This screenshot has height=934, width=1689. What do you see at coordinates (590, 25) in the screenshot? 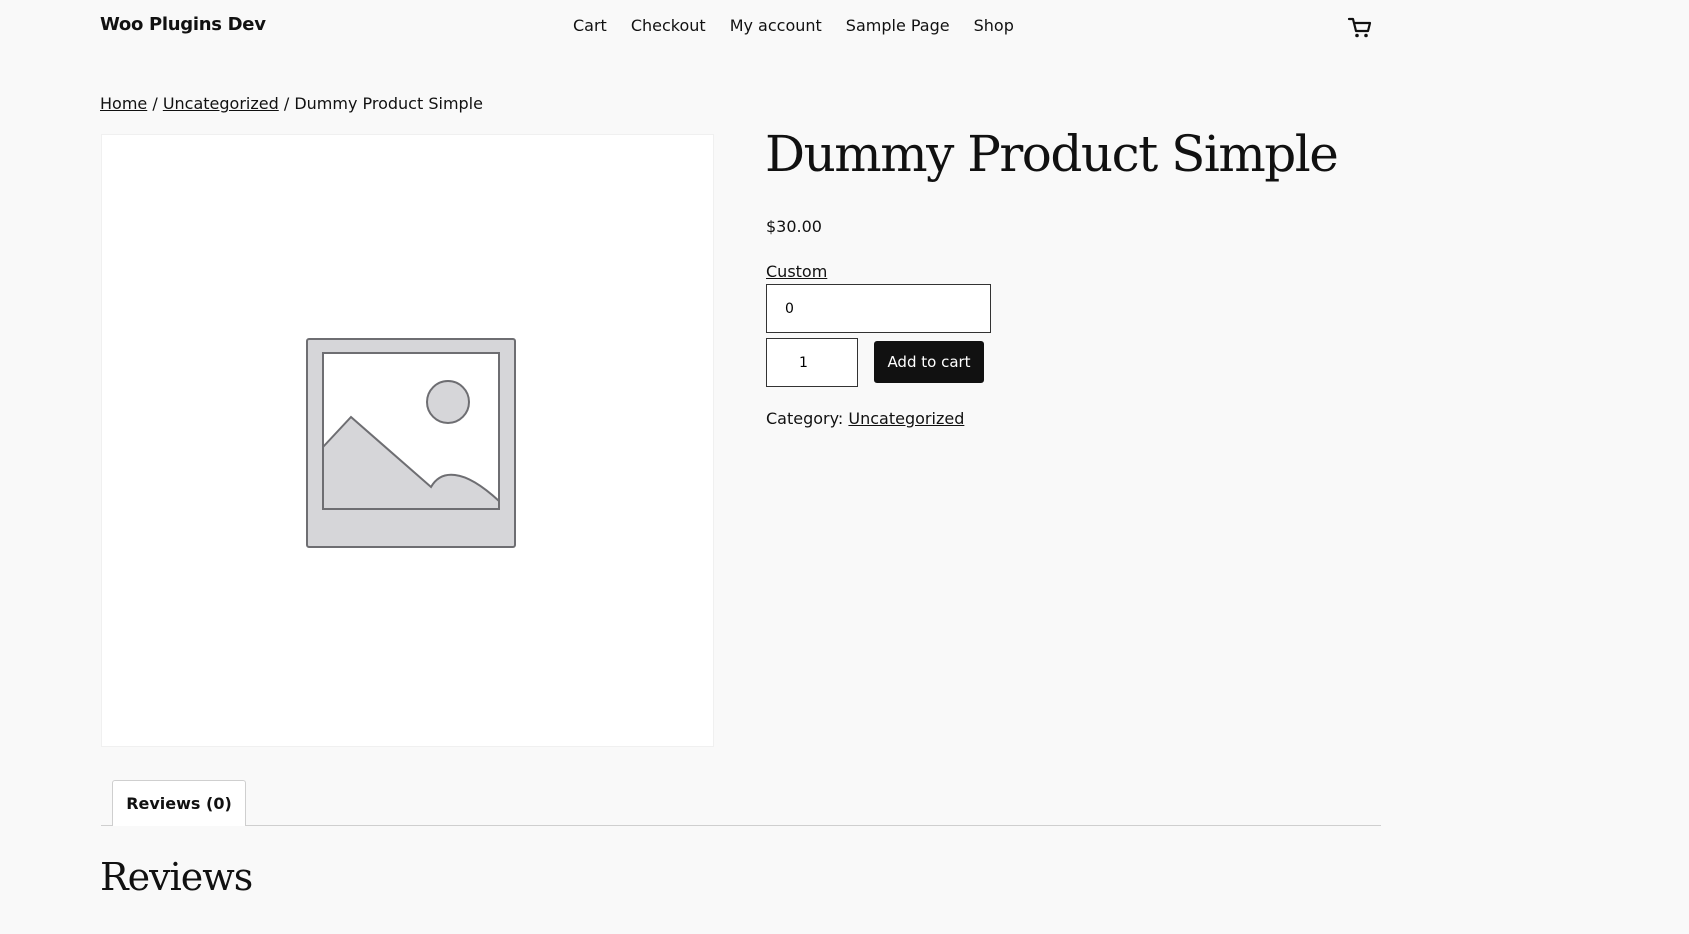
I see `nav-item-cart: Cart` at bounding box center [590, 25].